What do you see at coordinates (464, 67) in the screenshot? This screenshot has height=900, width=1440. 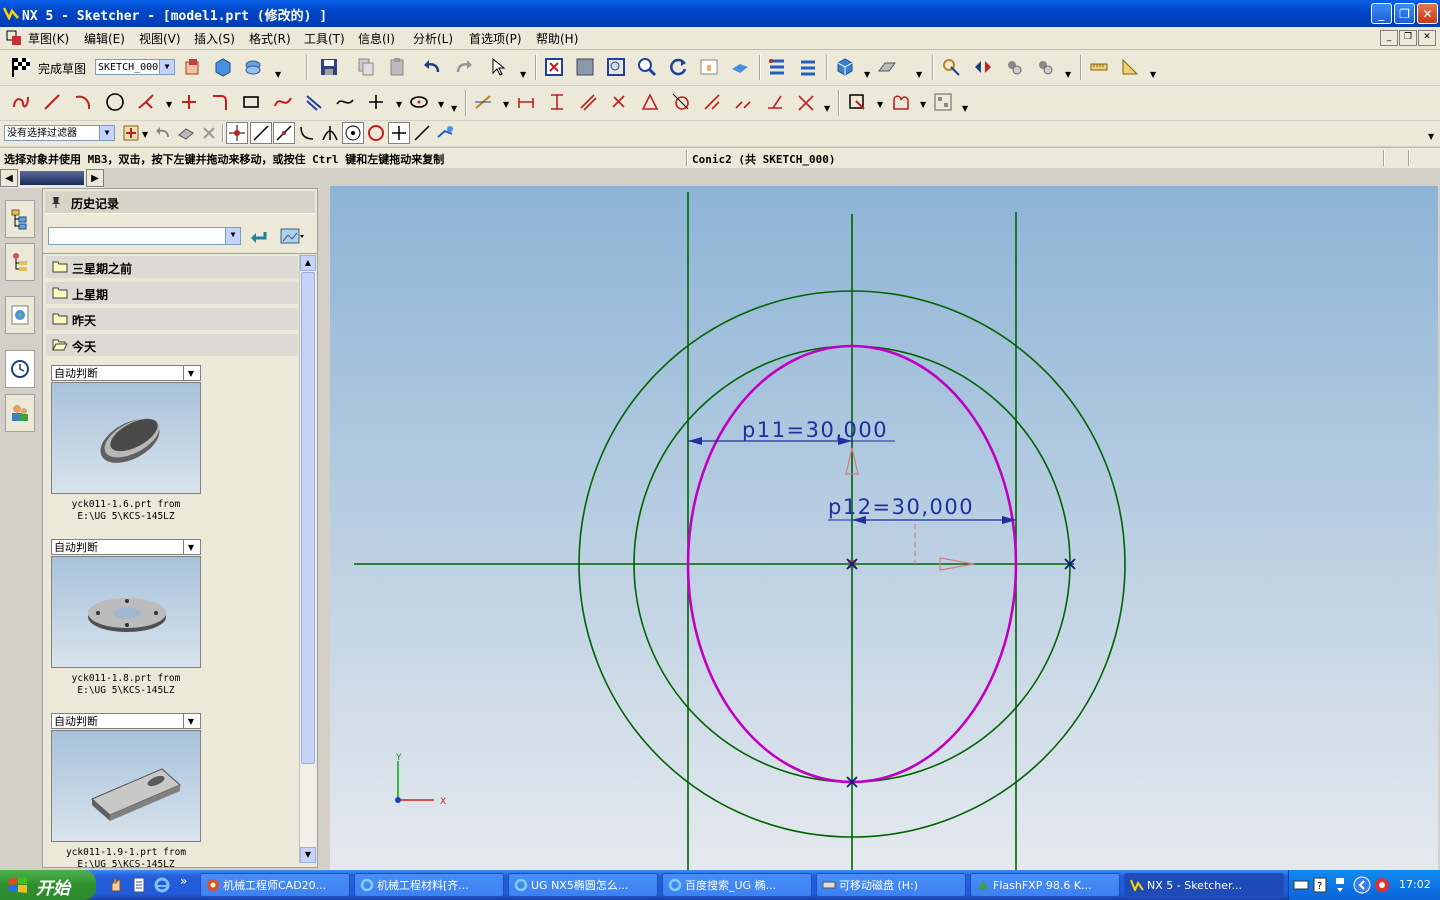 I see `redo-icon` at bounding box center [464, 67].